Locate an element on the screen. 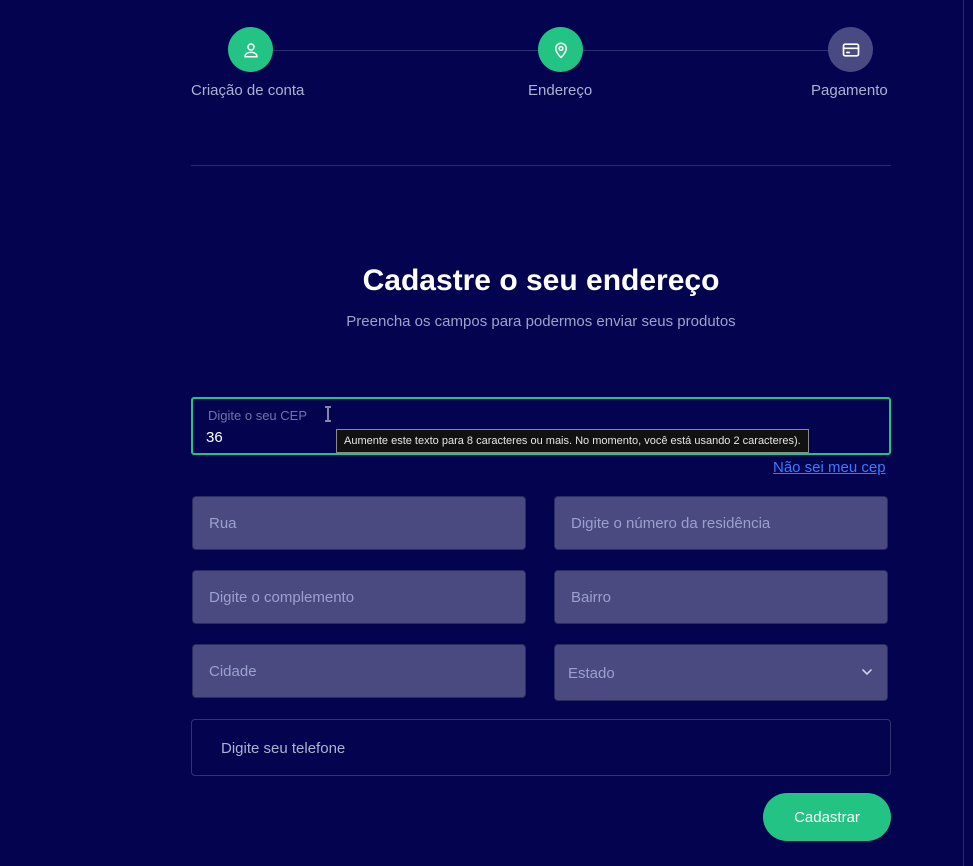  street-input: Rua is located at coordinates (359, 523).